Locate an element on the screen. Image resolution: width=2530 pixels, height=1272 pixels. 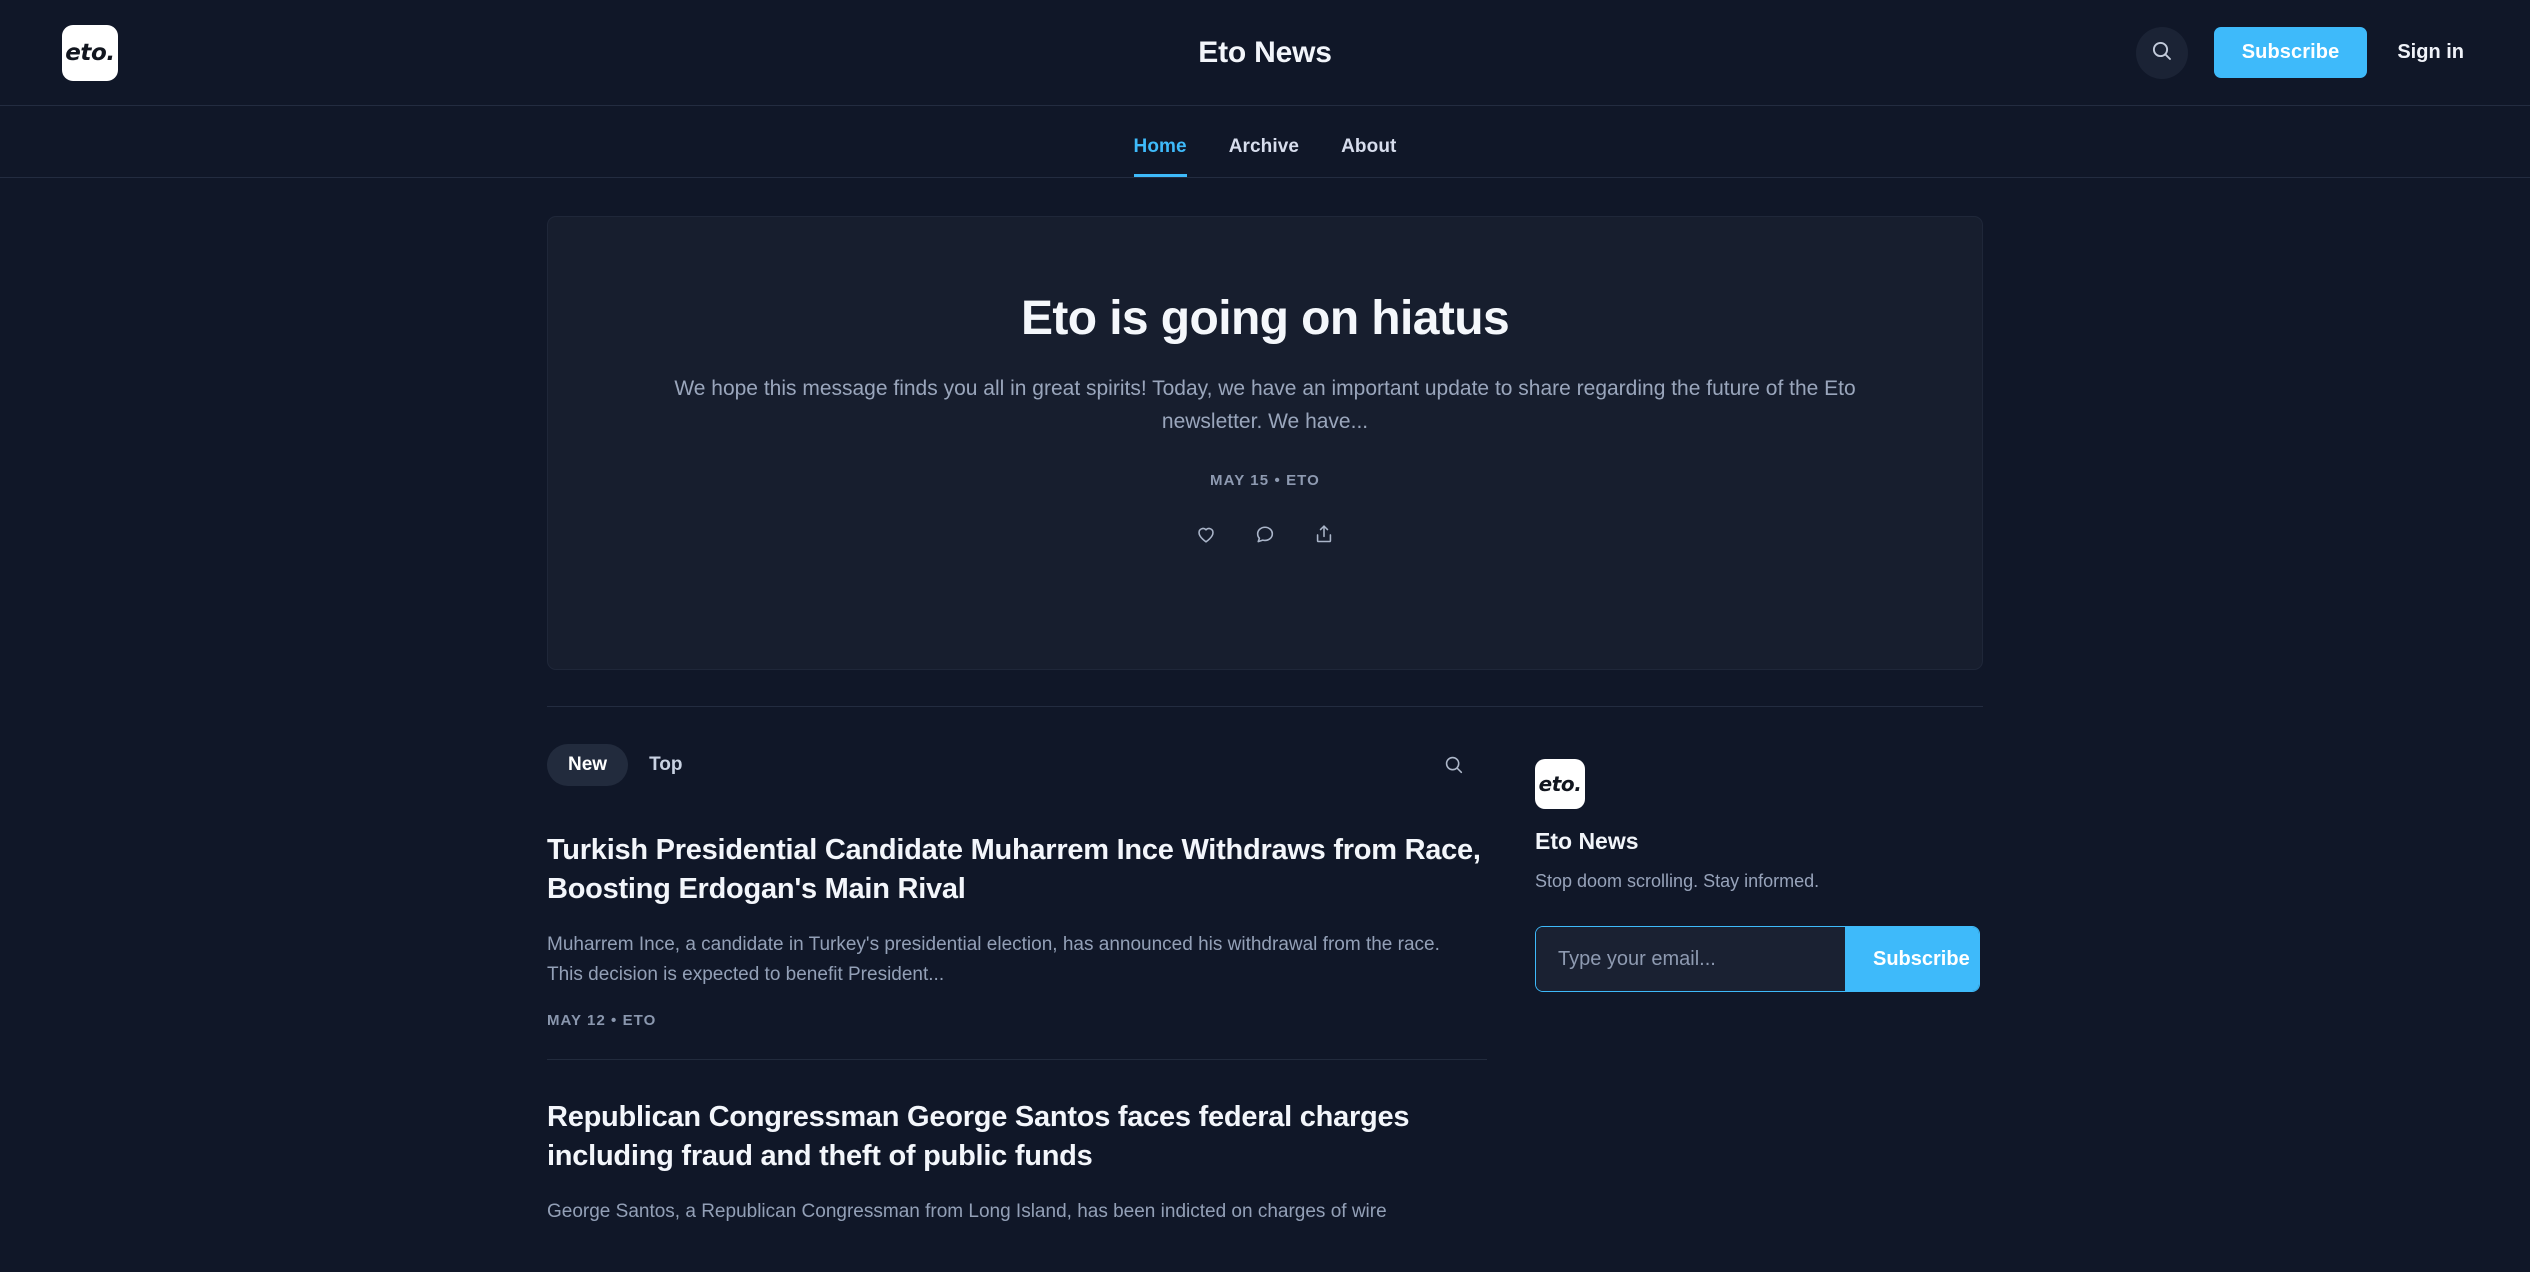
heart-icon is located at coordinates (1206, 534).